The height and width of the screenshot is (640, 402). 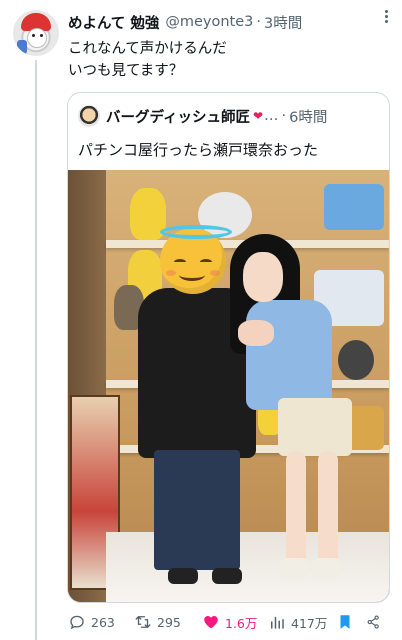 I want to click on emoji-mouth, so click(x=192, y=275).